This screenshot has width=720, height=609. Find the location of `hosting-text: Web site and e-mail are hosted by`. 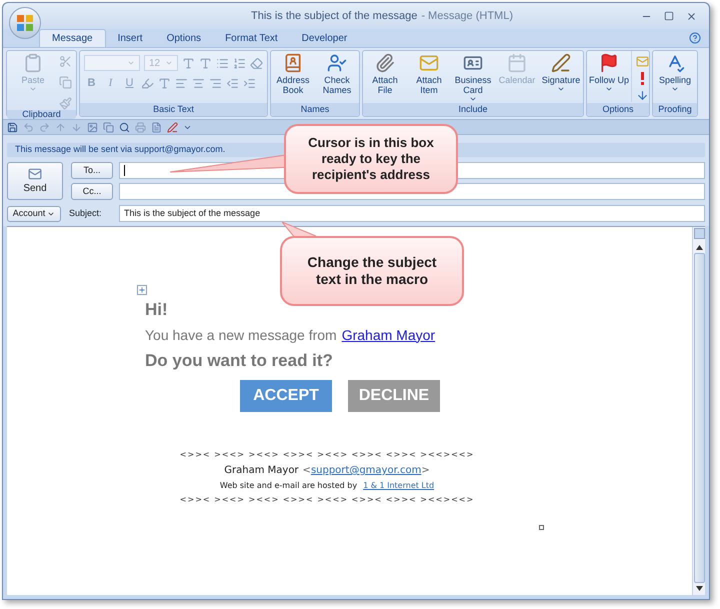

hosting-text: Web site and e-mail are hosted by is located at coordinates (289, 486).